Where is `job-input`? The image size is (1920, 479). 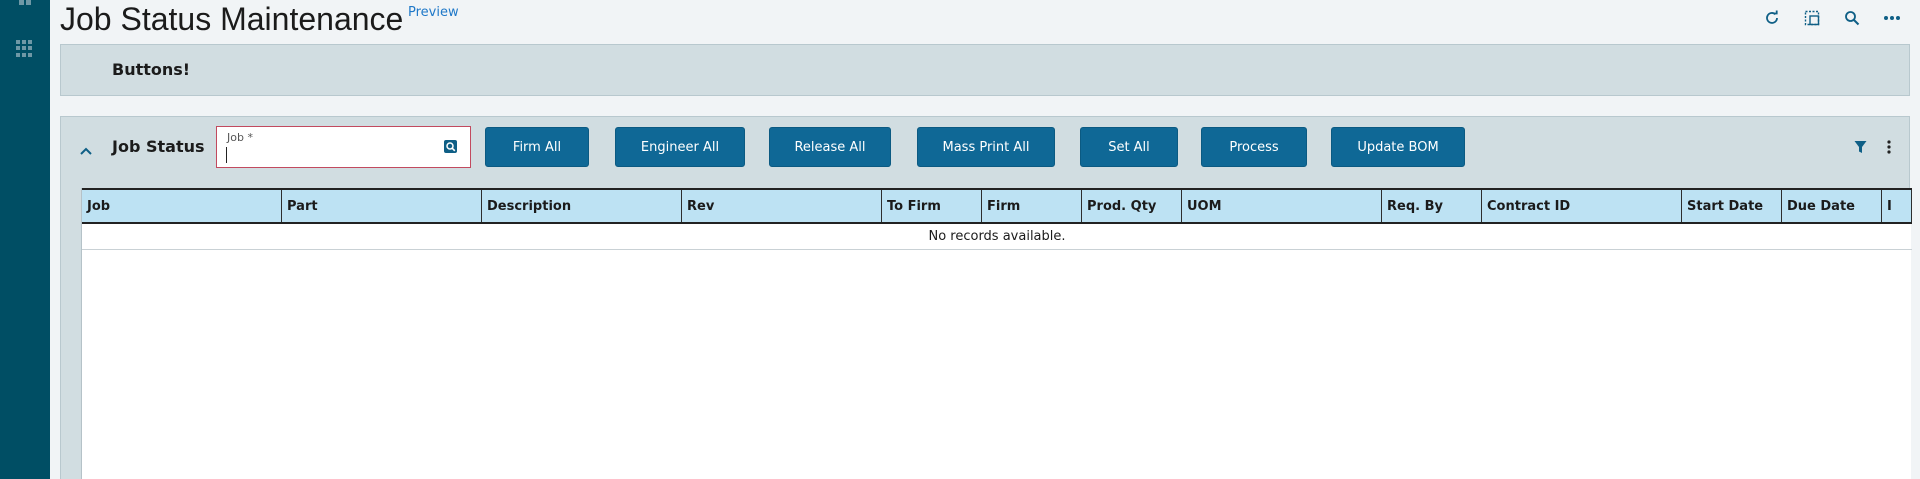 job-input is located at coordinates (326, 155).